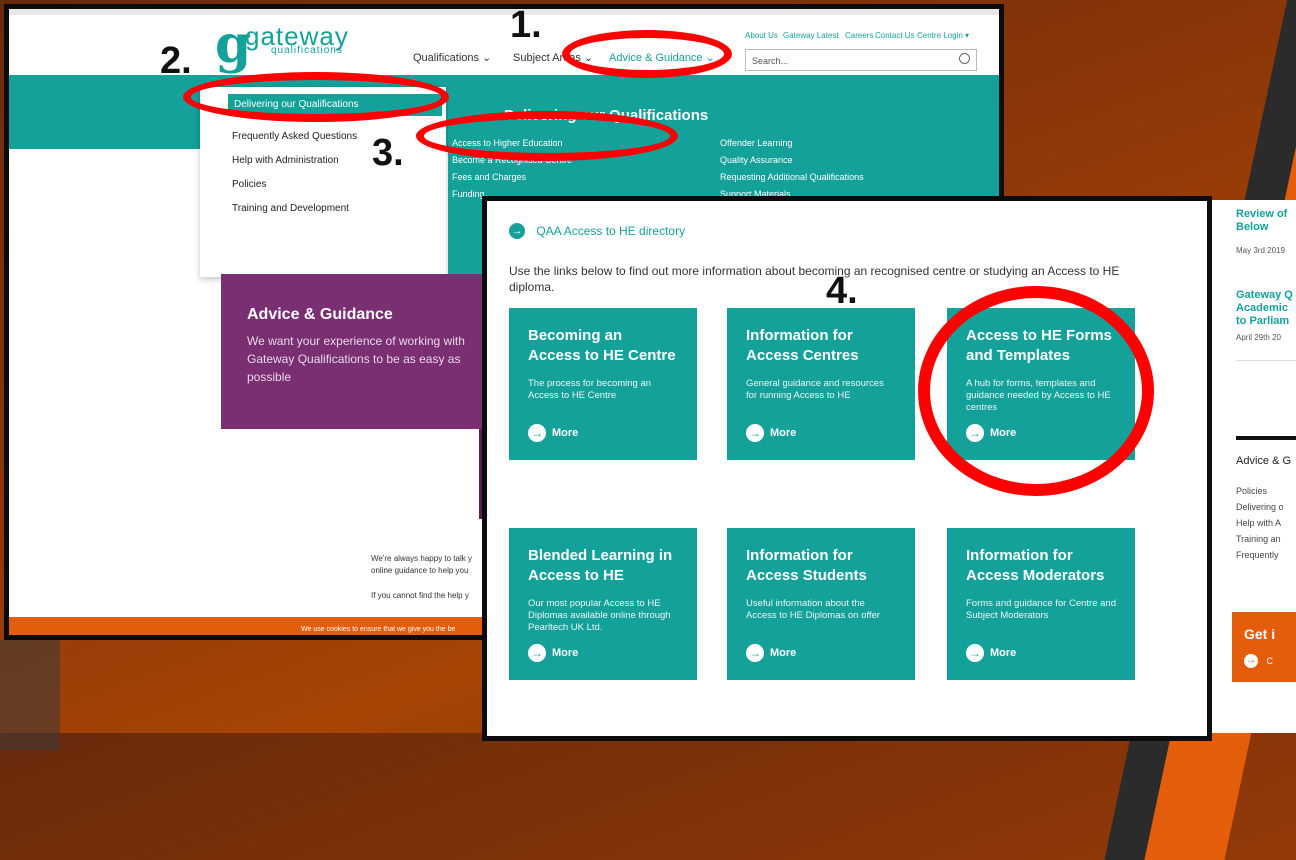  I want to click on step-number-1: 1., so click(526, 25).